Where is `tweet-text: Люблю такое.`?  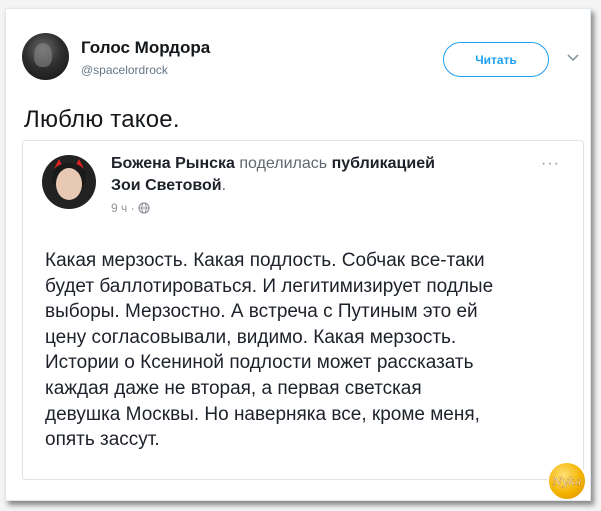
tweet-text: Люблю такое. is located at coordinates (102, 119).